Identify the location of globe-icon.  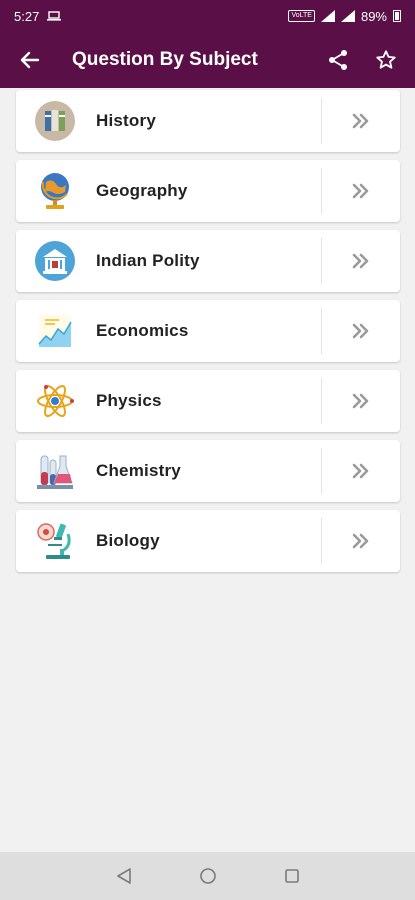
(55, 191).